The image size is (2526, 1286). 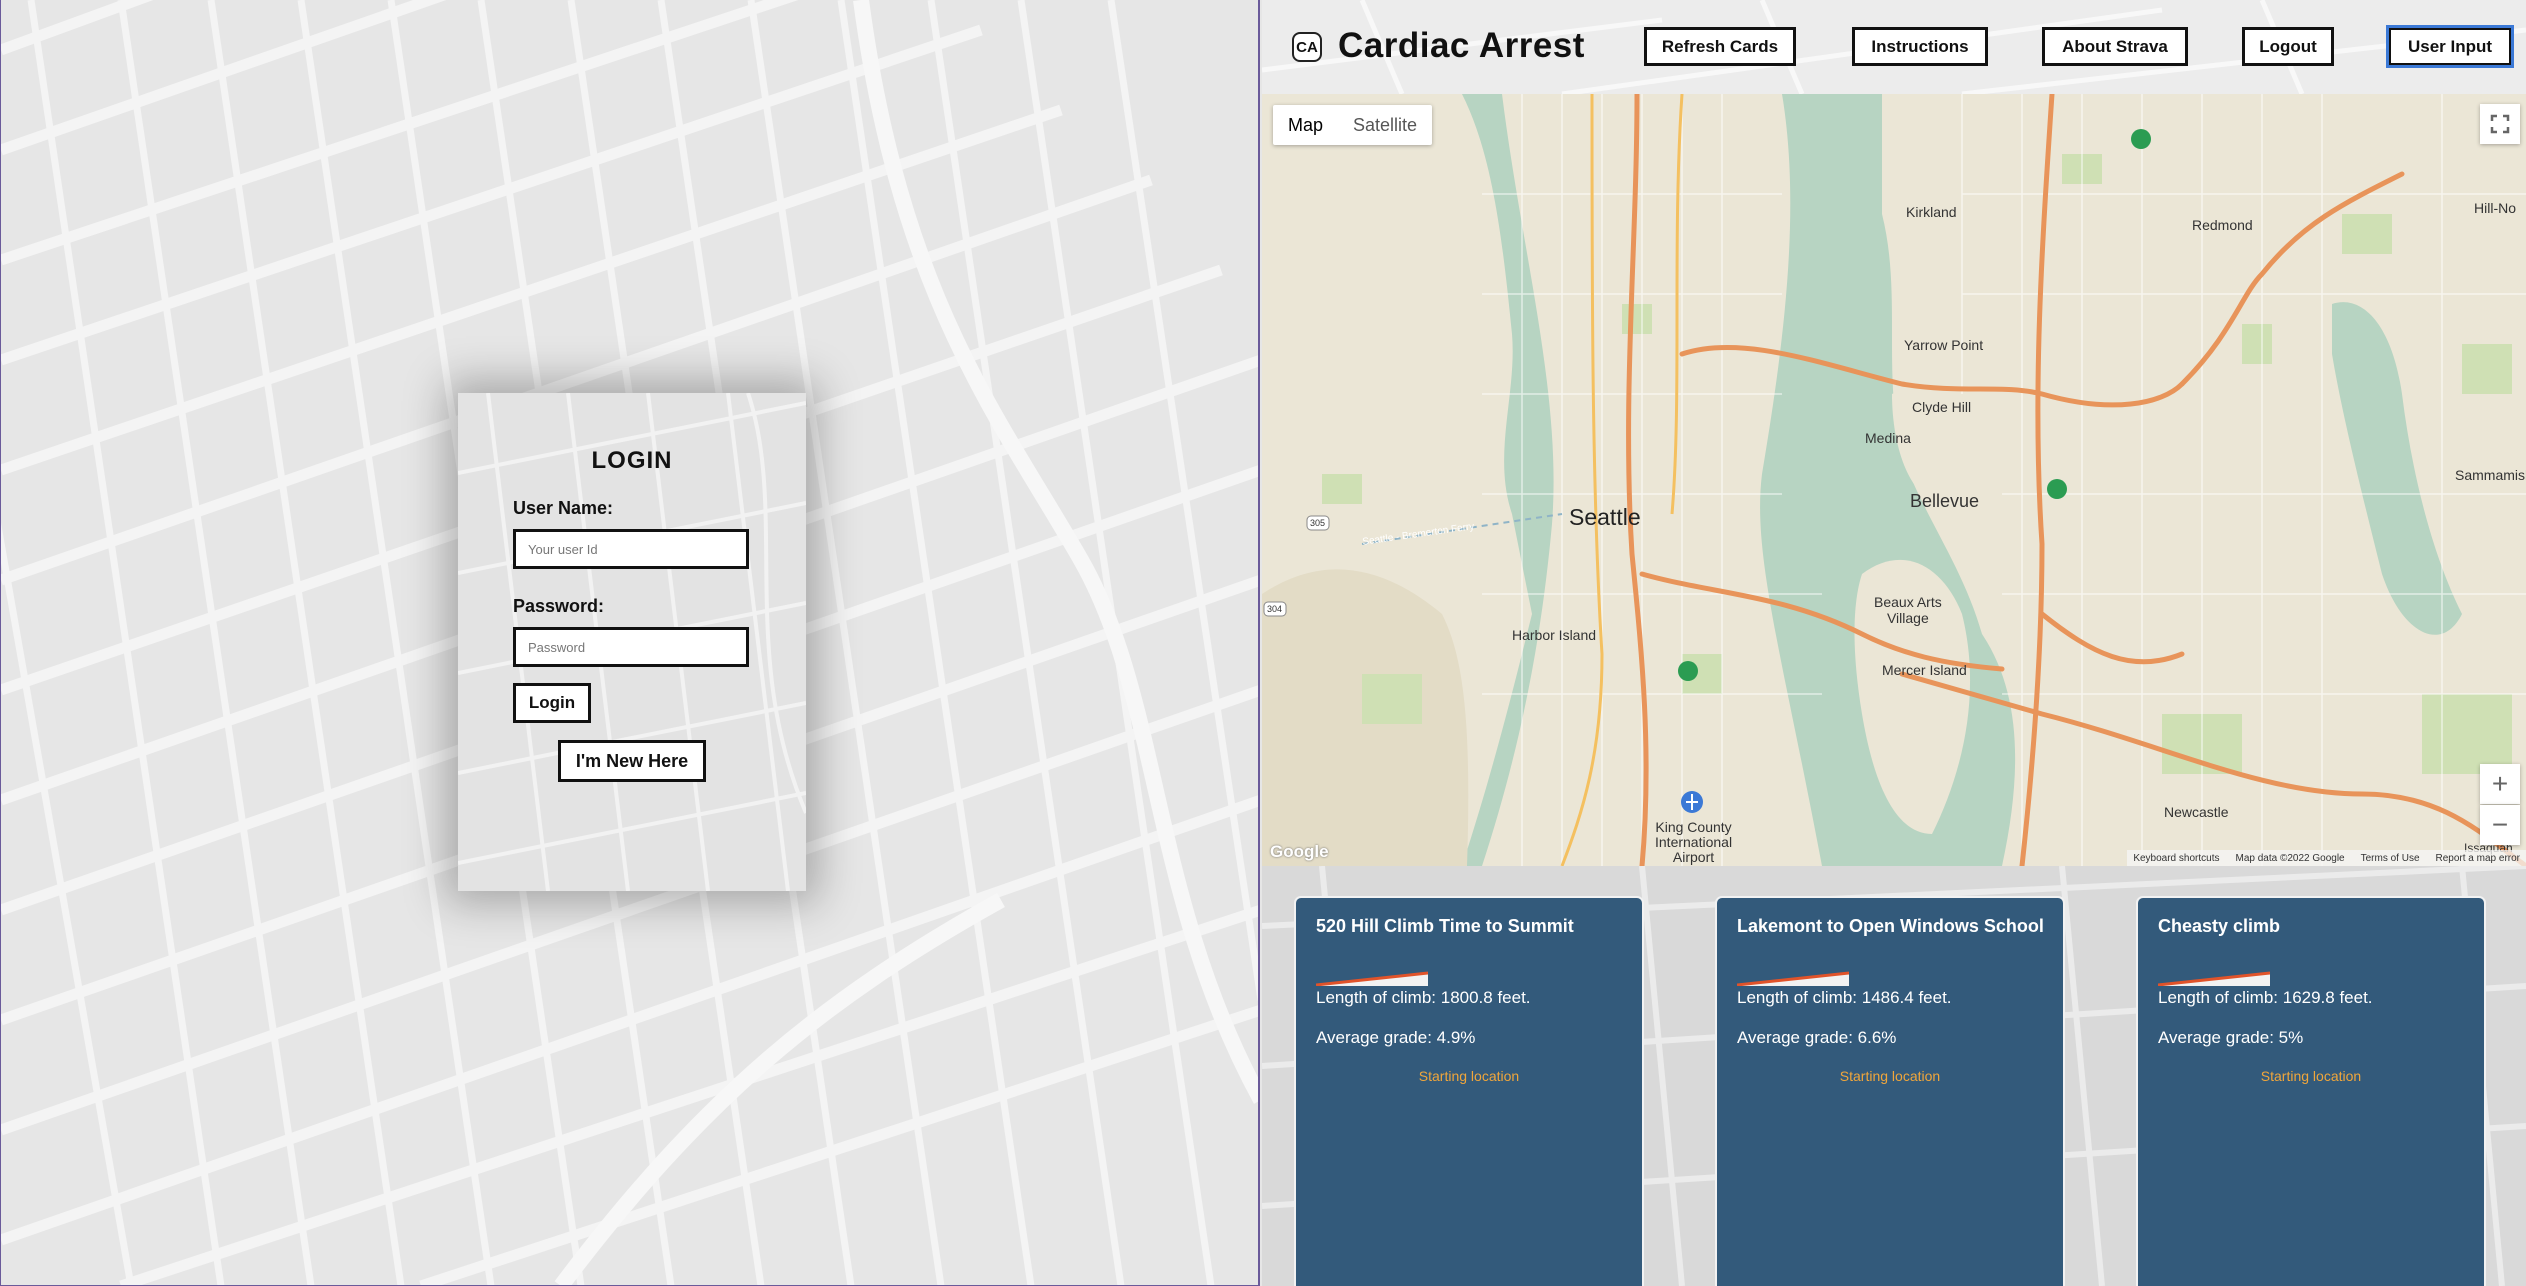 What do you see at coordinates (1908, 610) in the screenshot?
I see `map-label-beaux-arts: Beaux Arts Village` at bounding box center [1908, 610].